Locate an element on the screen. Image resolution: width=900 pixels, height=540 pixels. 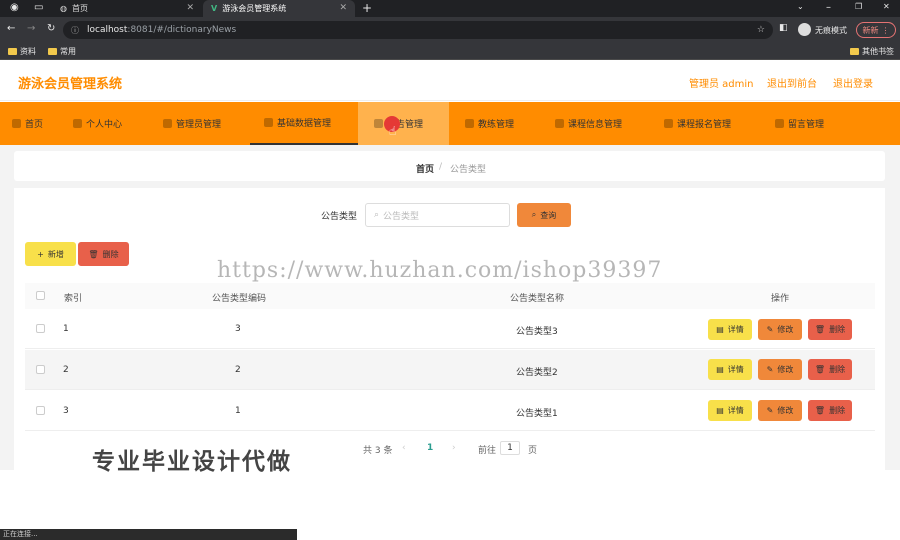
nav-item-courses: 课程信息管理 is located at coordinates (588, 123).